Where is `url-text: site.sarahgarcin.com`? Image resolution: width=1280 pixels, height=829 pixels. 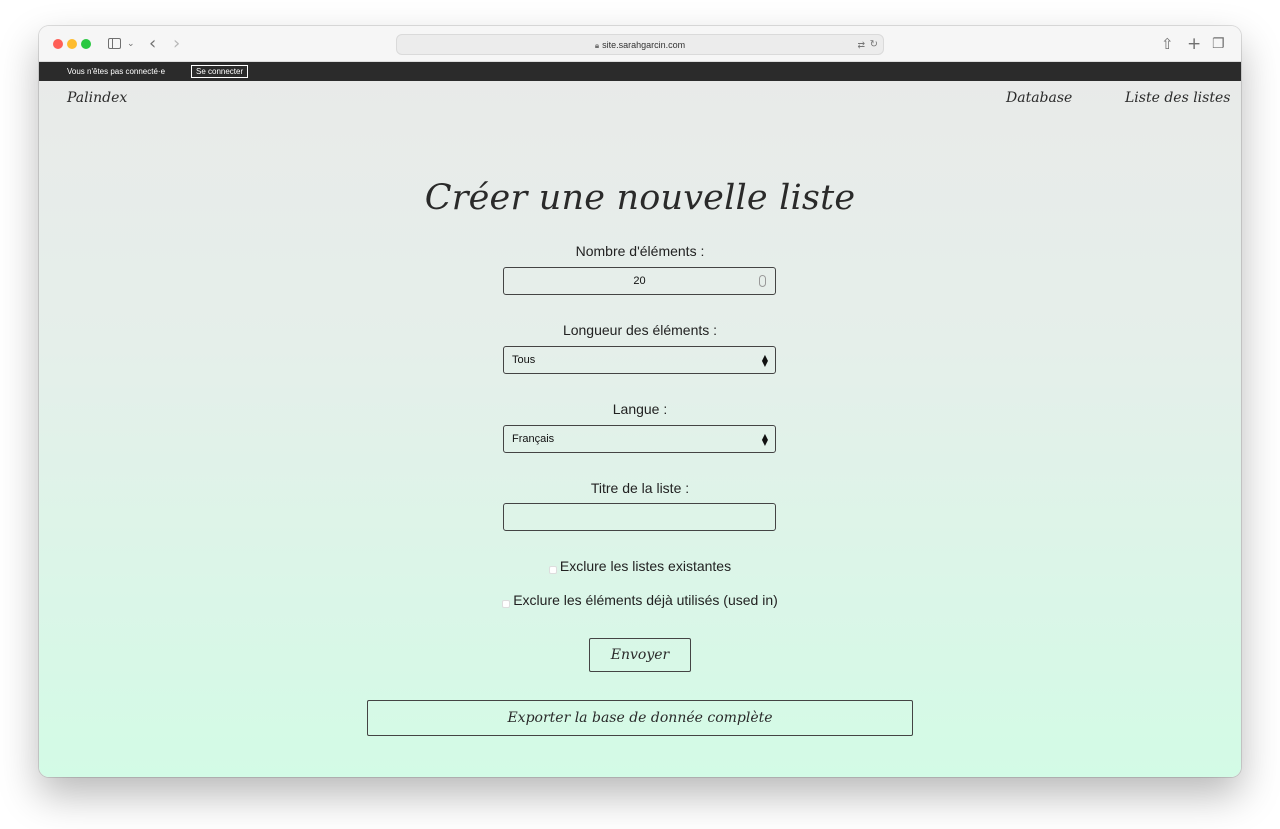 url-text: site.sarahgarcin.com is located at coordinates (644, 45).